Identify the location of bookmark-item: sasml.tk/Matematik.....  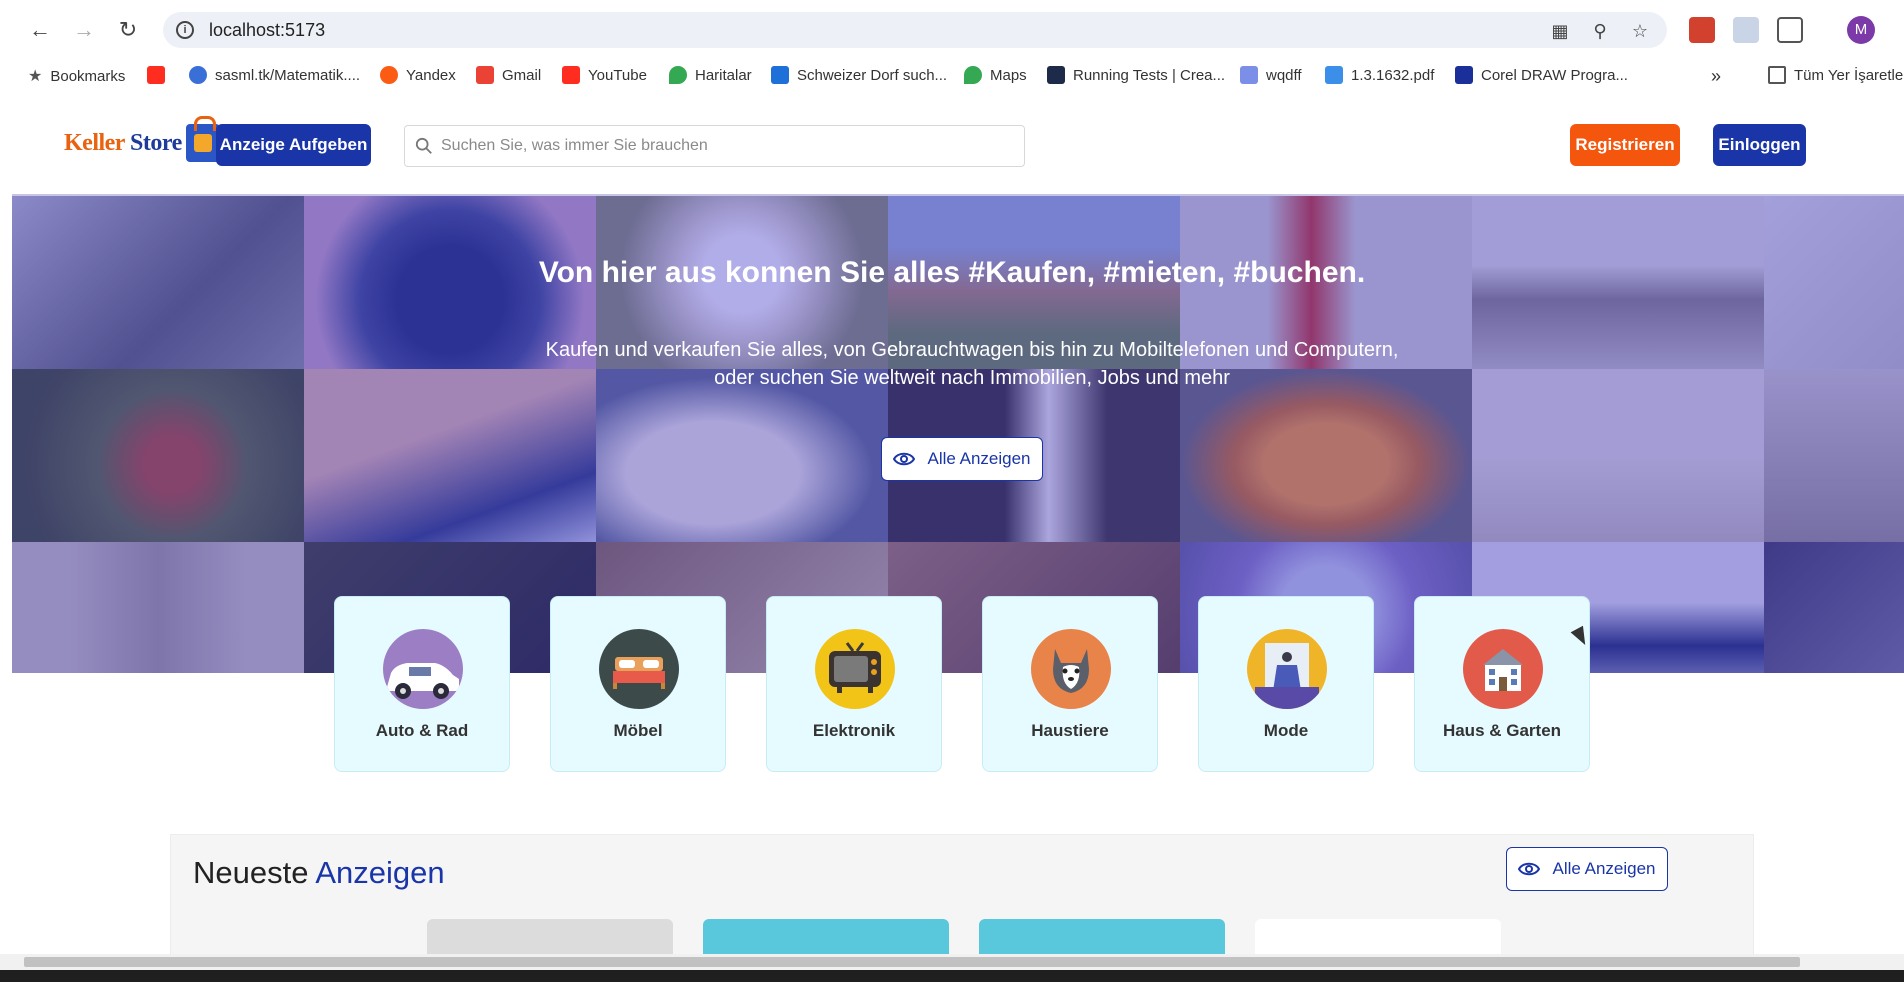
(274, 75).